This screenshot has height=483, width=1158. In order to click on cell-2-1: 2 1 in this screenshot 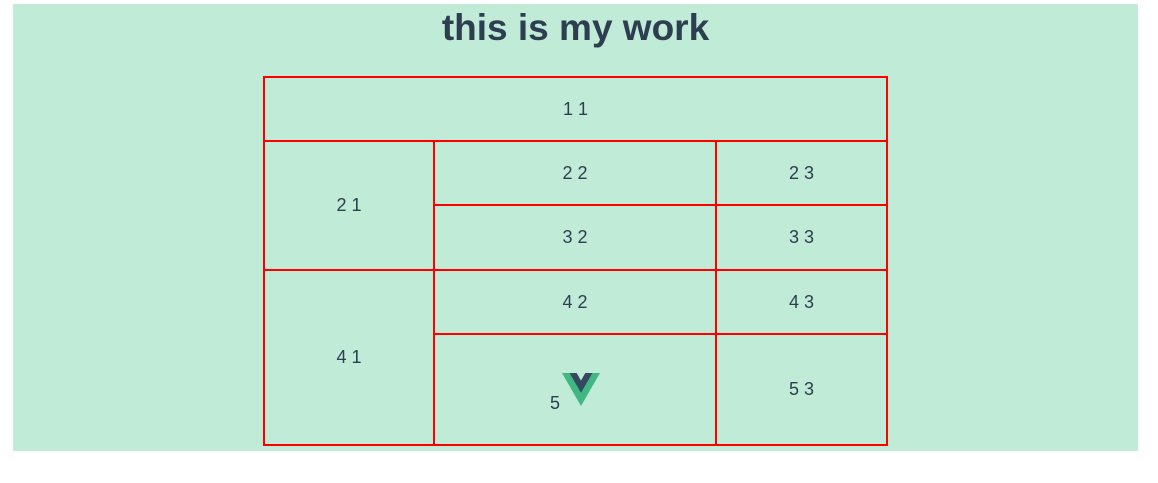, I will do `click(349, 205)`.